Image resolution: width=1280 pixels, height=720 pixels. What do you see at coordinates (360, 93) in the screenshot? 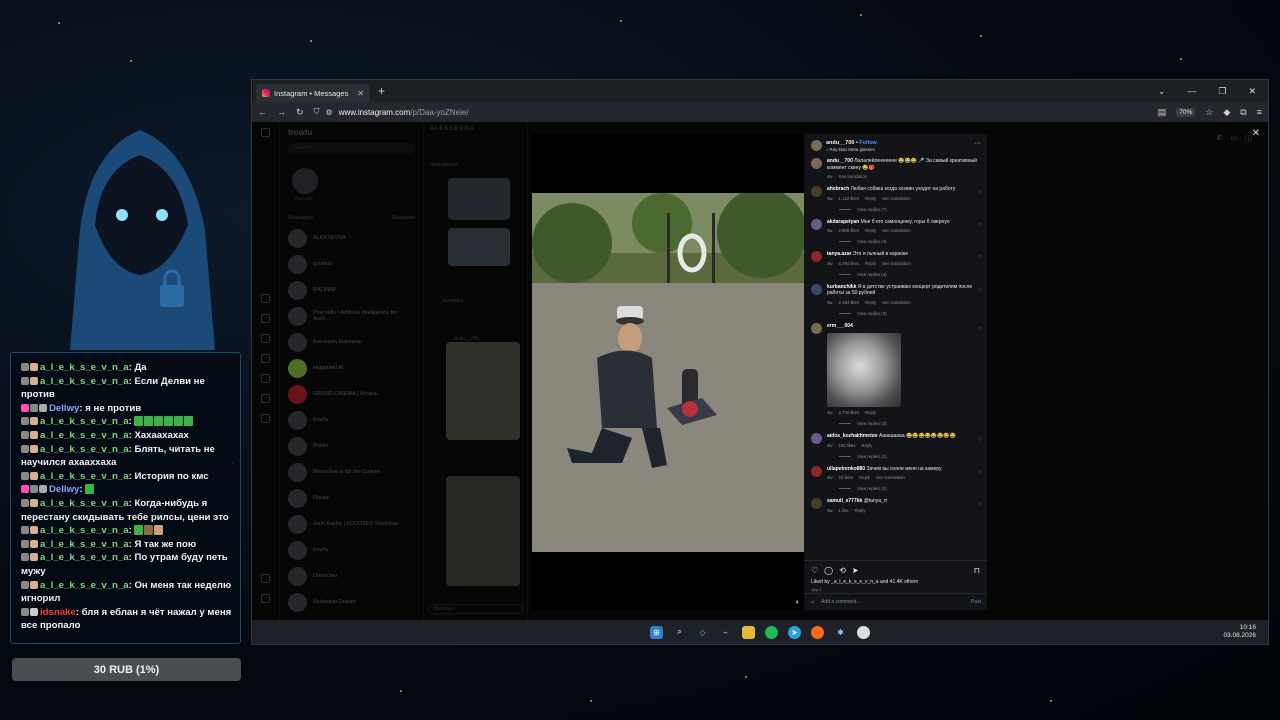
I see `close-tab-icon: ✕` at bounding box center [360, 93].